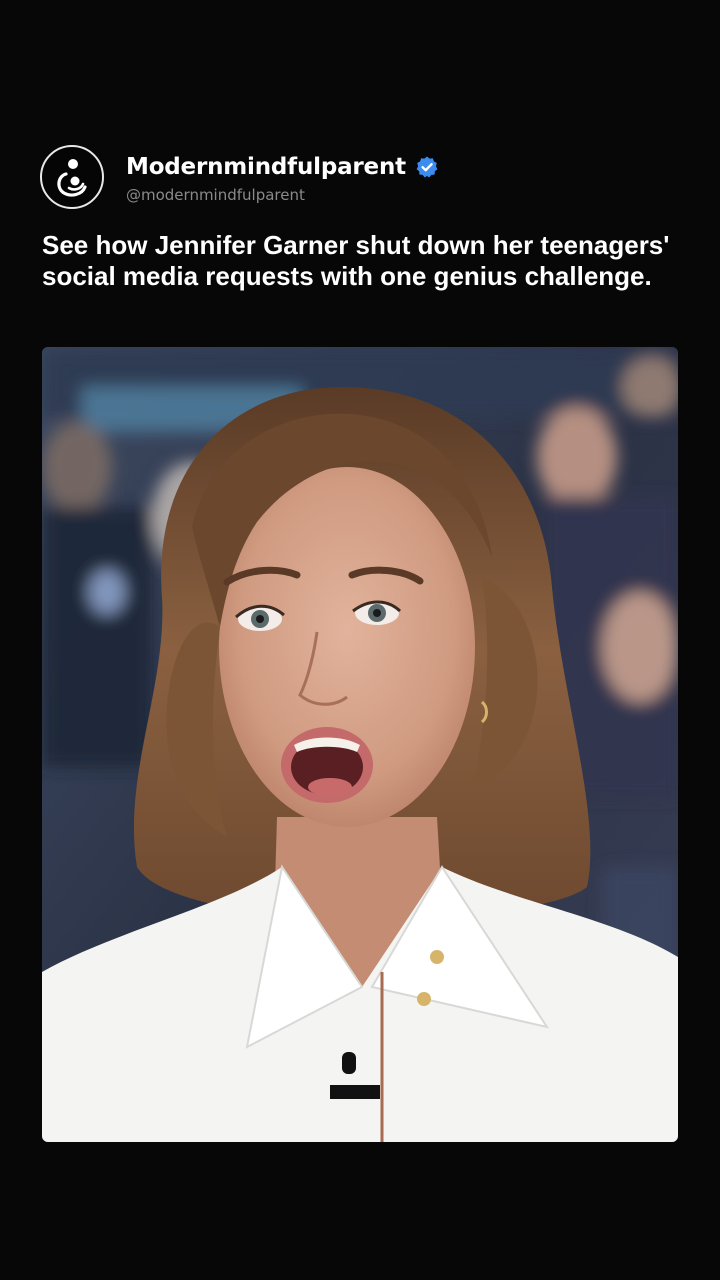 The image size is (720, 1280). What do you see at coordinates (266, 167) in the screenshot?
I see `account-display-name: Modernmindfulparent` at bounding box center [266, 167].